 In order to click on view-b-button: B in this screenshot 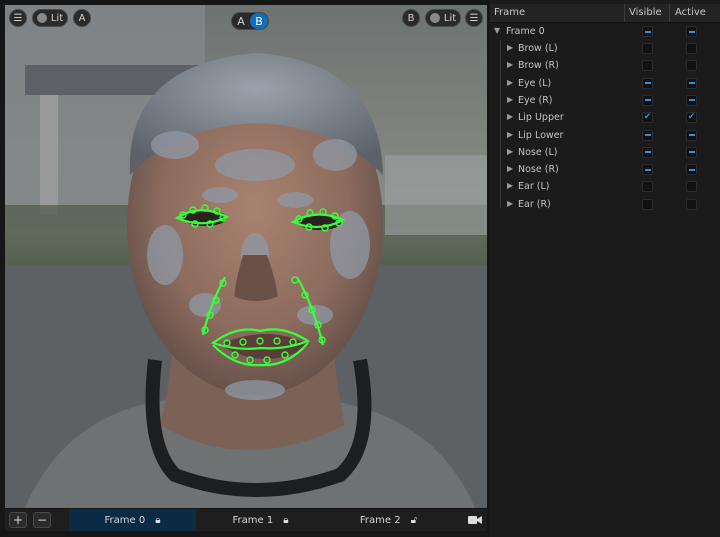, I will do `click(411, 18)`.